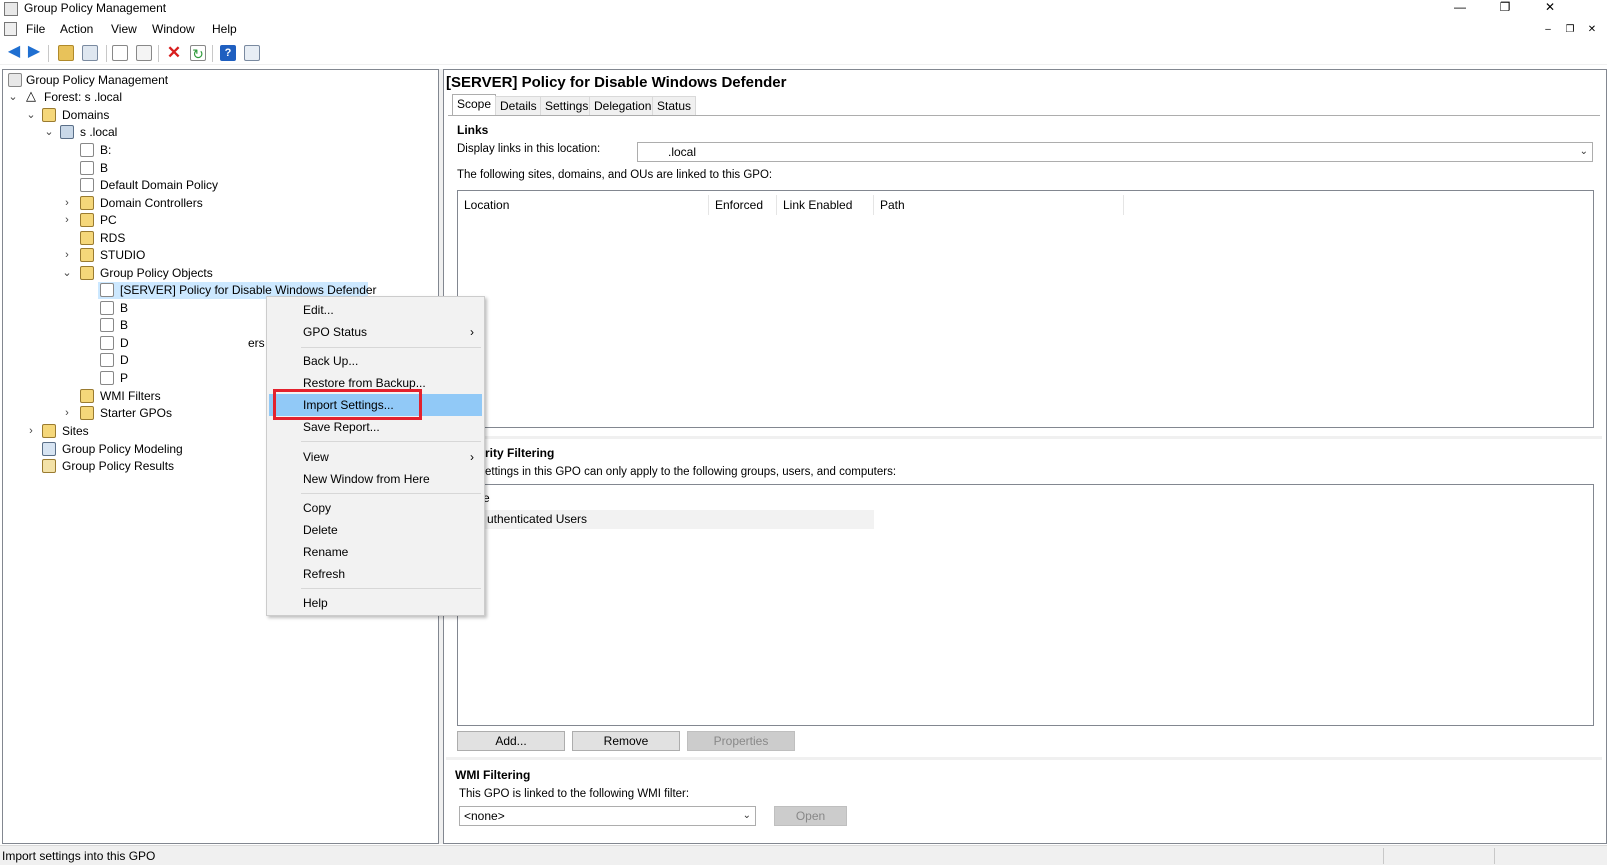 The height and width of the screenshot is (865, 1607). What do you see at coordinates (1592, 30) in the screenshot?
I see `mdi-close-button: ✕` at bounding box center [1592, 30].